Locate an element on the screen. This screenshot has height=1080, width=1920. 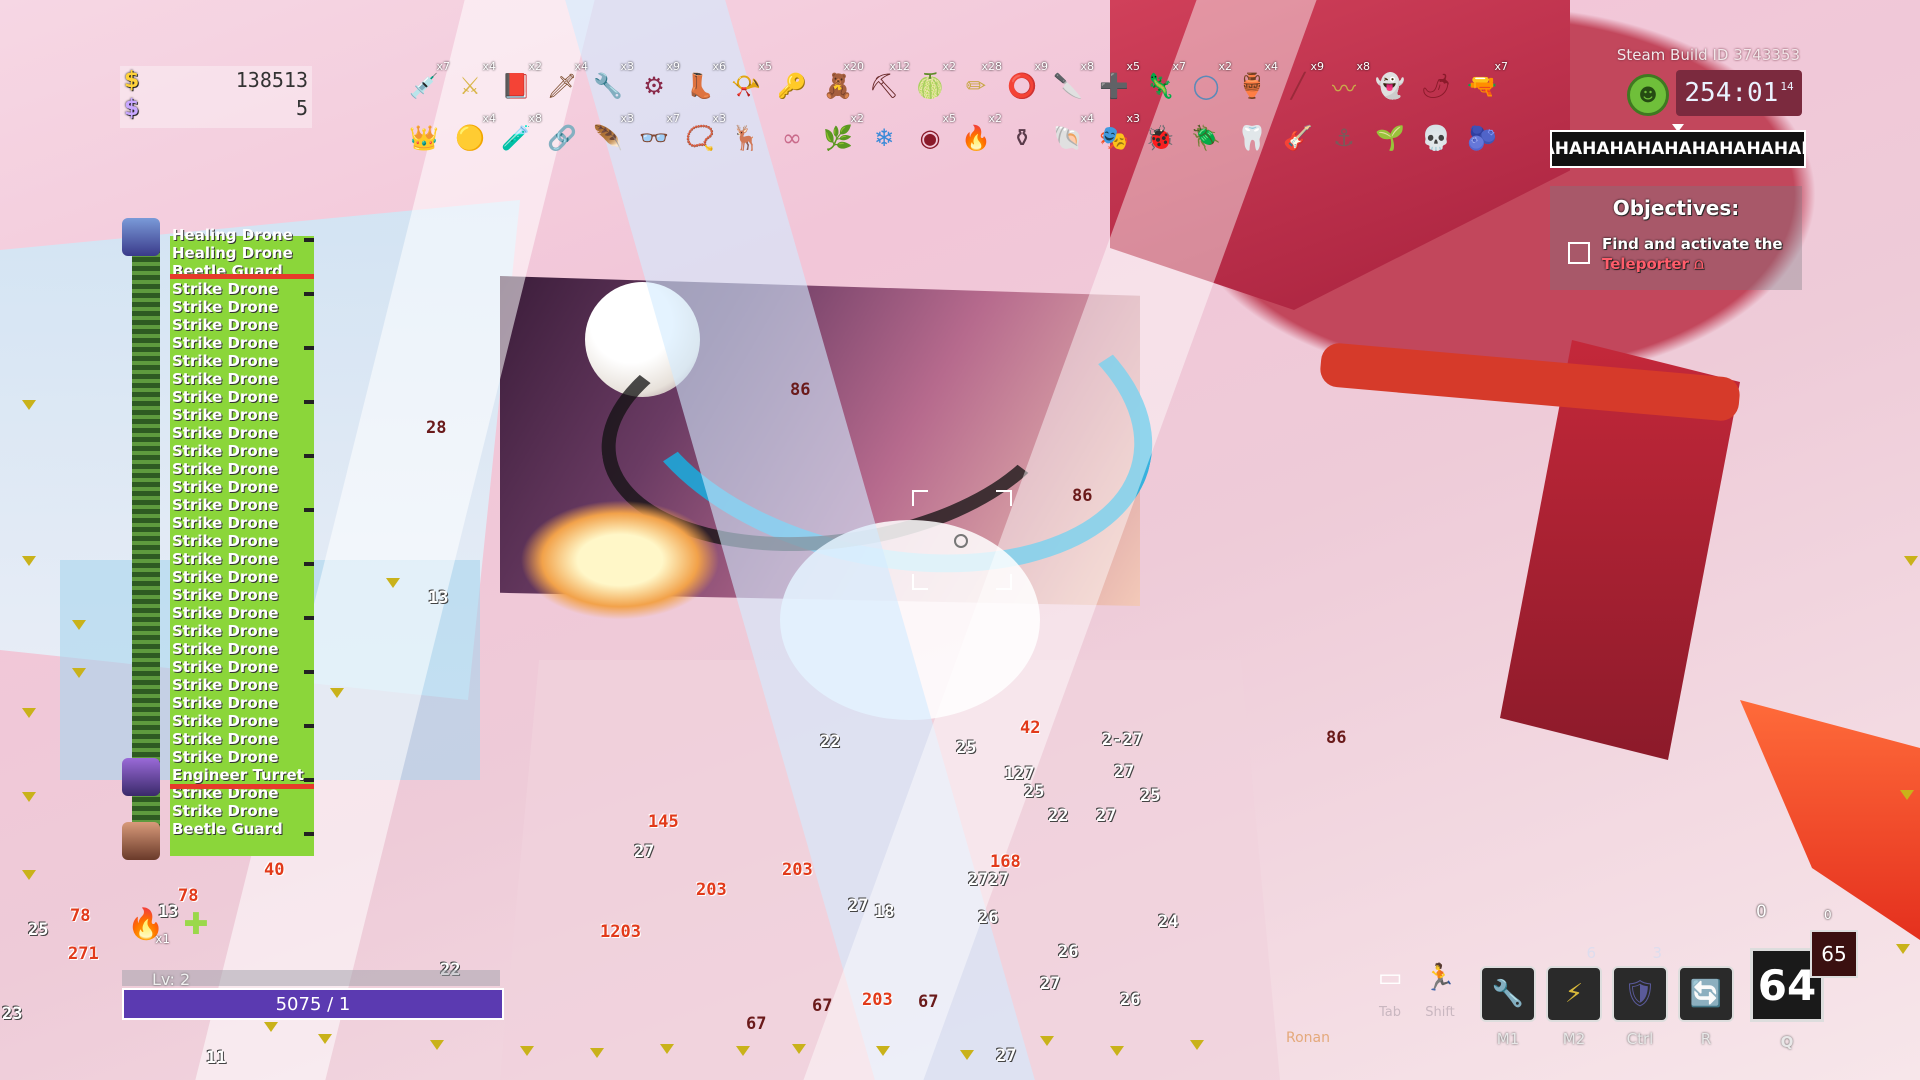
engineer-turret-portrait-icon is located at coordinates (141, 777).